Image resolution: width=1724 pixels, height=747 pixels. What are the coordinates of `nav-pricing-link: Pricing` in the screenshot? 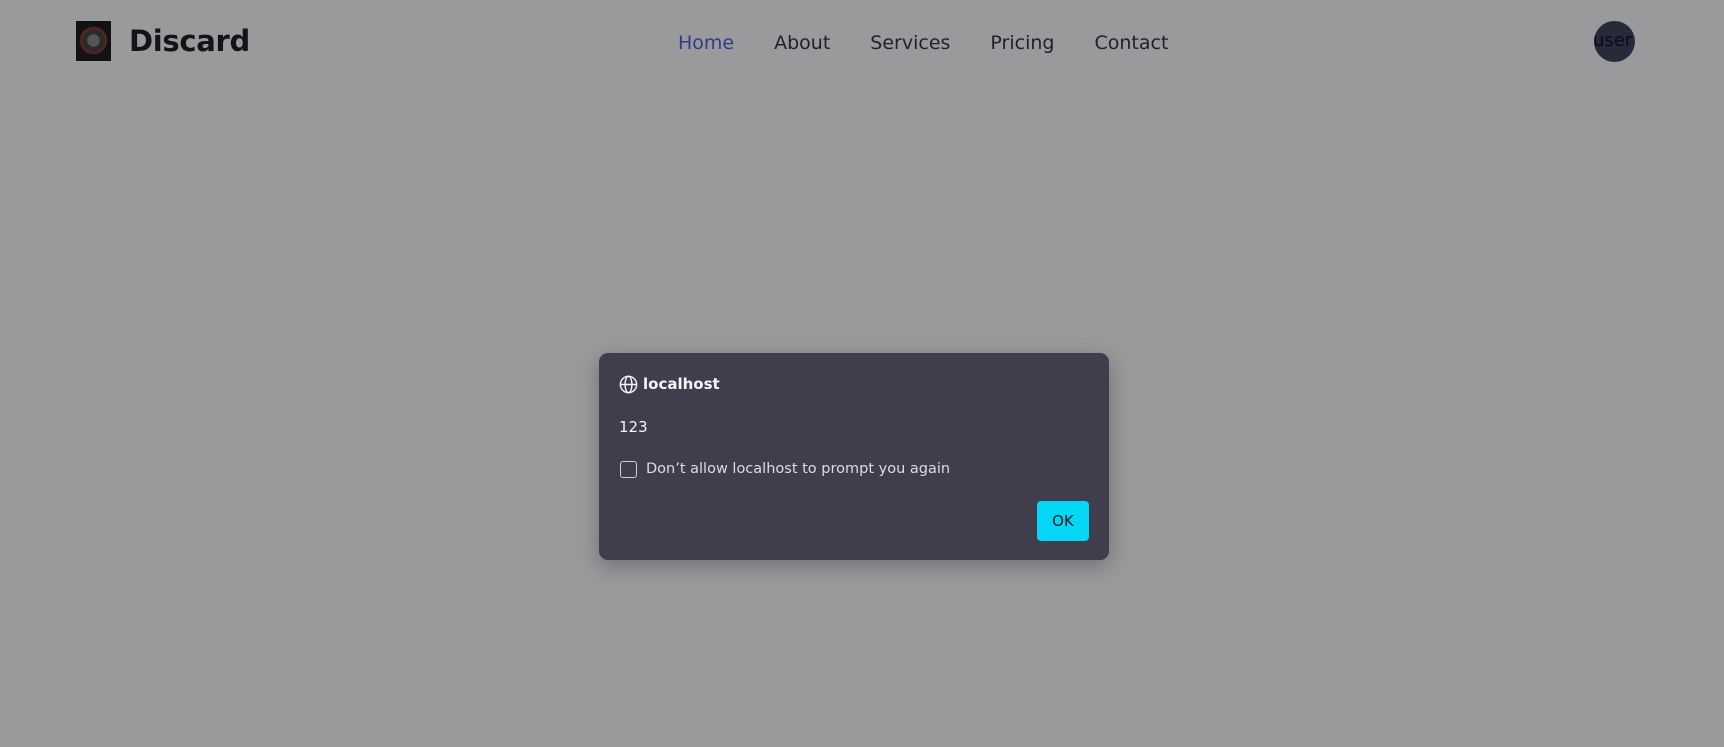 It's located at (1022, 43).